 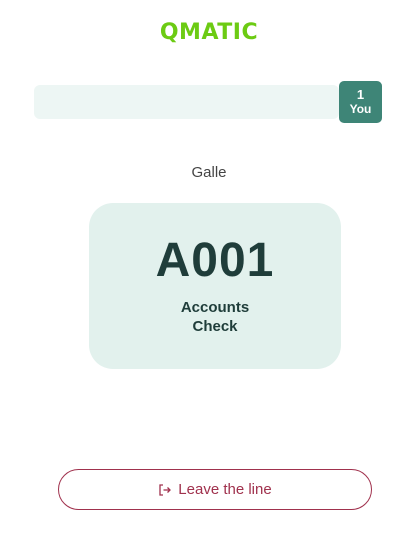 What do you see at coordinates (209, 172) in the screenshot?
I see `branch-name: Galle` at bounding box center [209, 172].